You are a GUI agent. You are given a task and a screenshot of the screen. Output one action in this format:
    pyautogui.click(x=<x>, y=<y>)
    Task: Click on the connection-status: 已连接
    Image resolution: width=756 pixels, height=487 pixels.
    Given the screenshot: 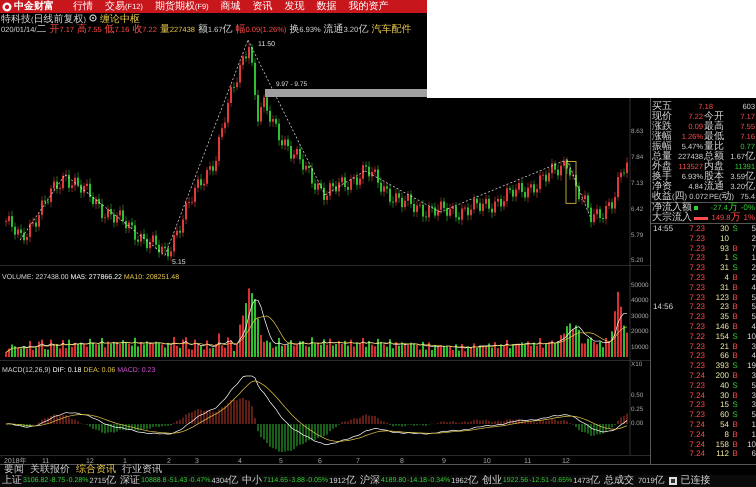 What is the action you would take?
    pyautogui.click(x=695, y=481)
    